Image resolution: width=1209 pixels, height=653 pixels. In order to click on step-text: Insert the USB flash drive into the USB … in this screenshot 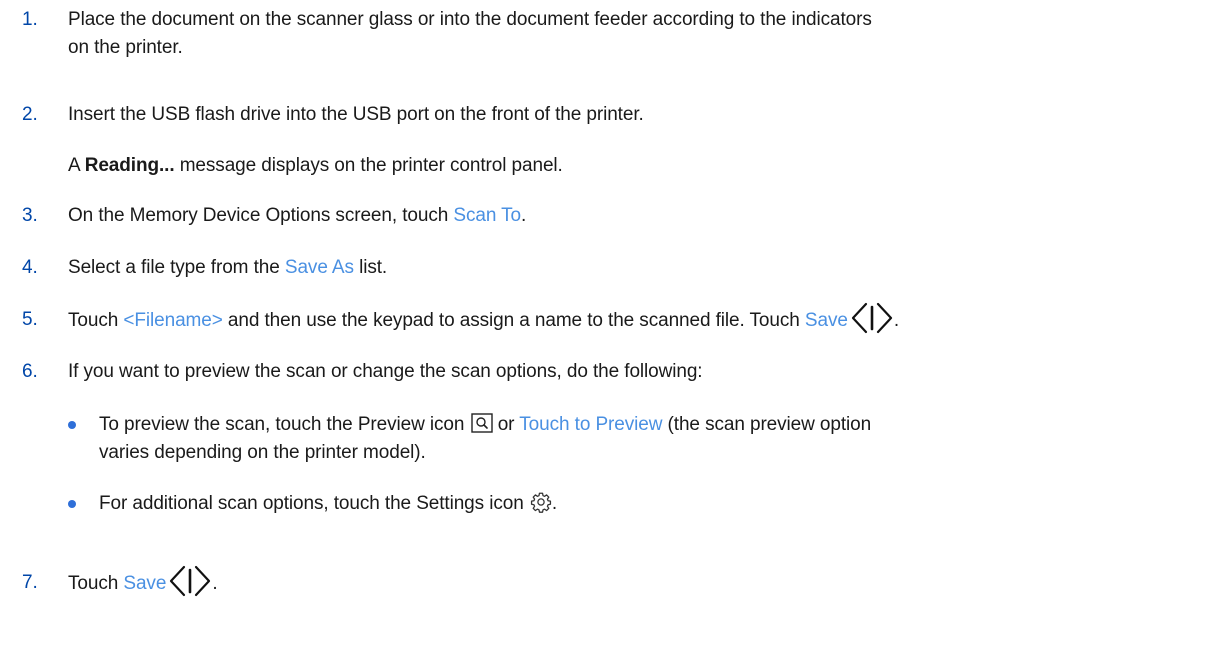, I will do `click(356, 114)`.